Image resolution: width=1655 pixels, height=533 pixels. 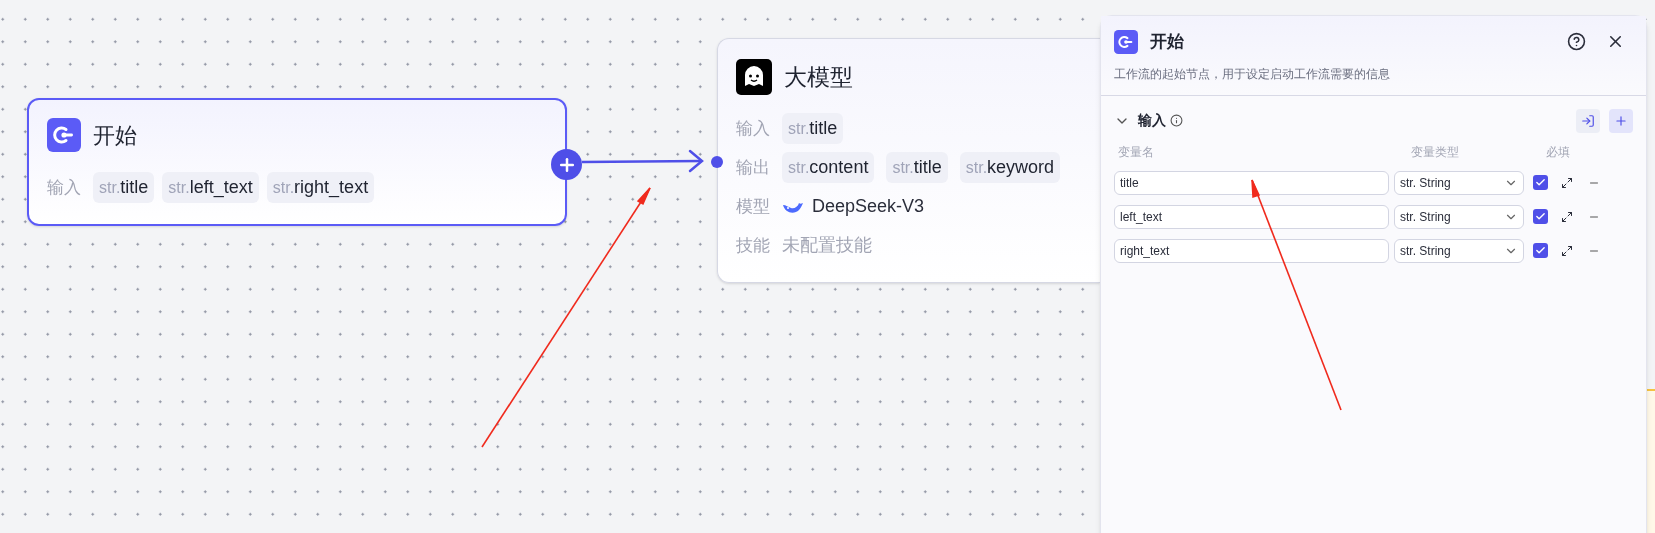 What do you see at coordinates (297, 162) in the screenshot?
I see `start-node: 开始 输入 str.title str.left_text str.right_text` at bounding box center [297, 162].